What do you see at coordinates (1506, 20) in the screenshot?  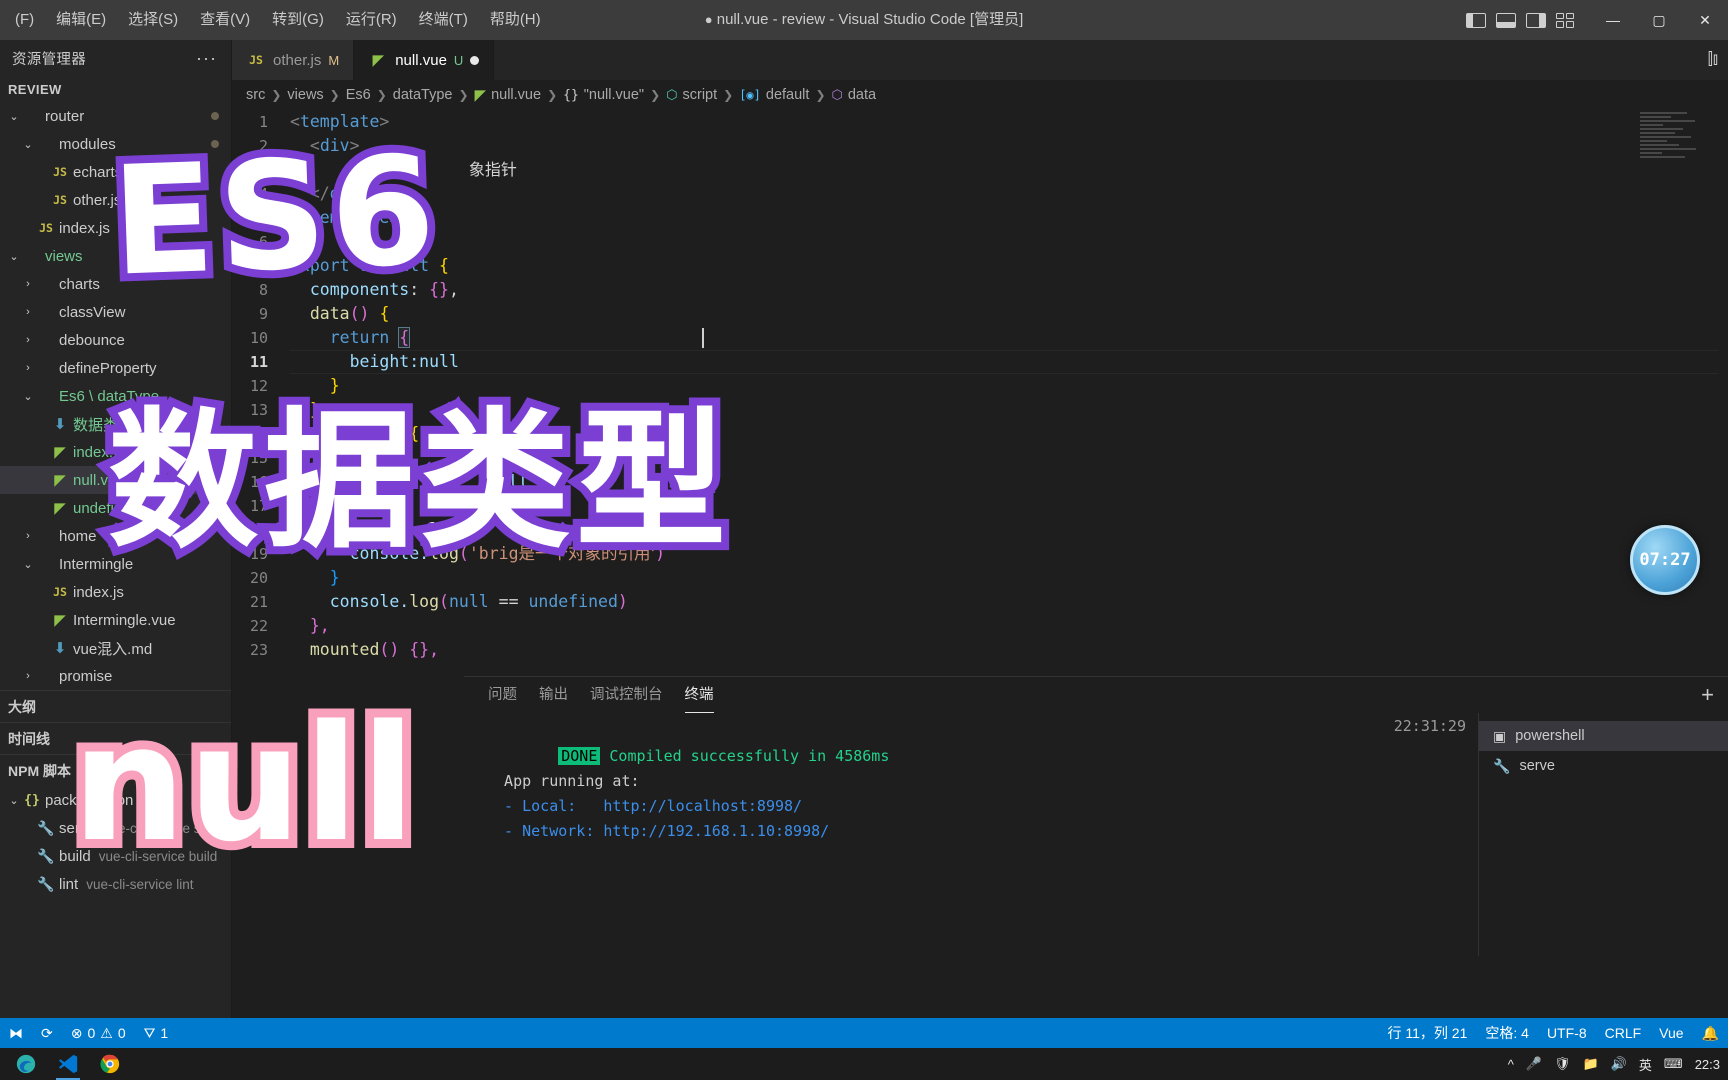 I see `toggle-panel-icon` at bounding box center [1506, 20].